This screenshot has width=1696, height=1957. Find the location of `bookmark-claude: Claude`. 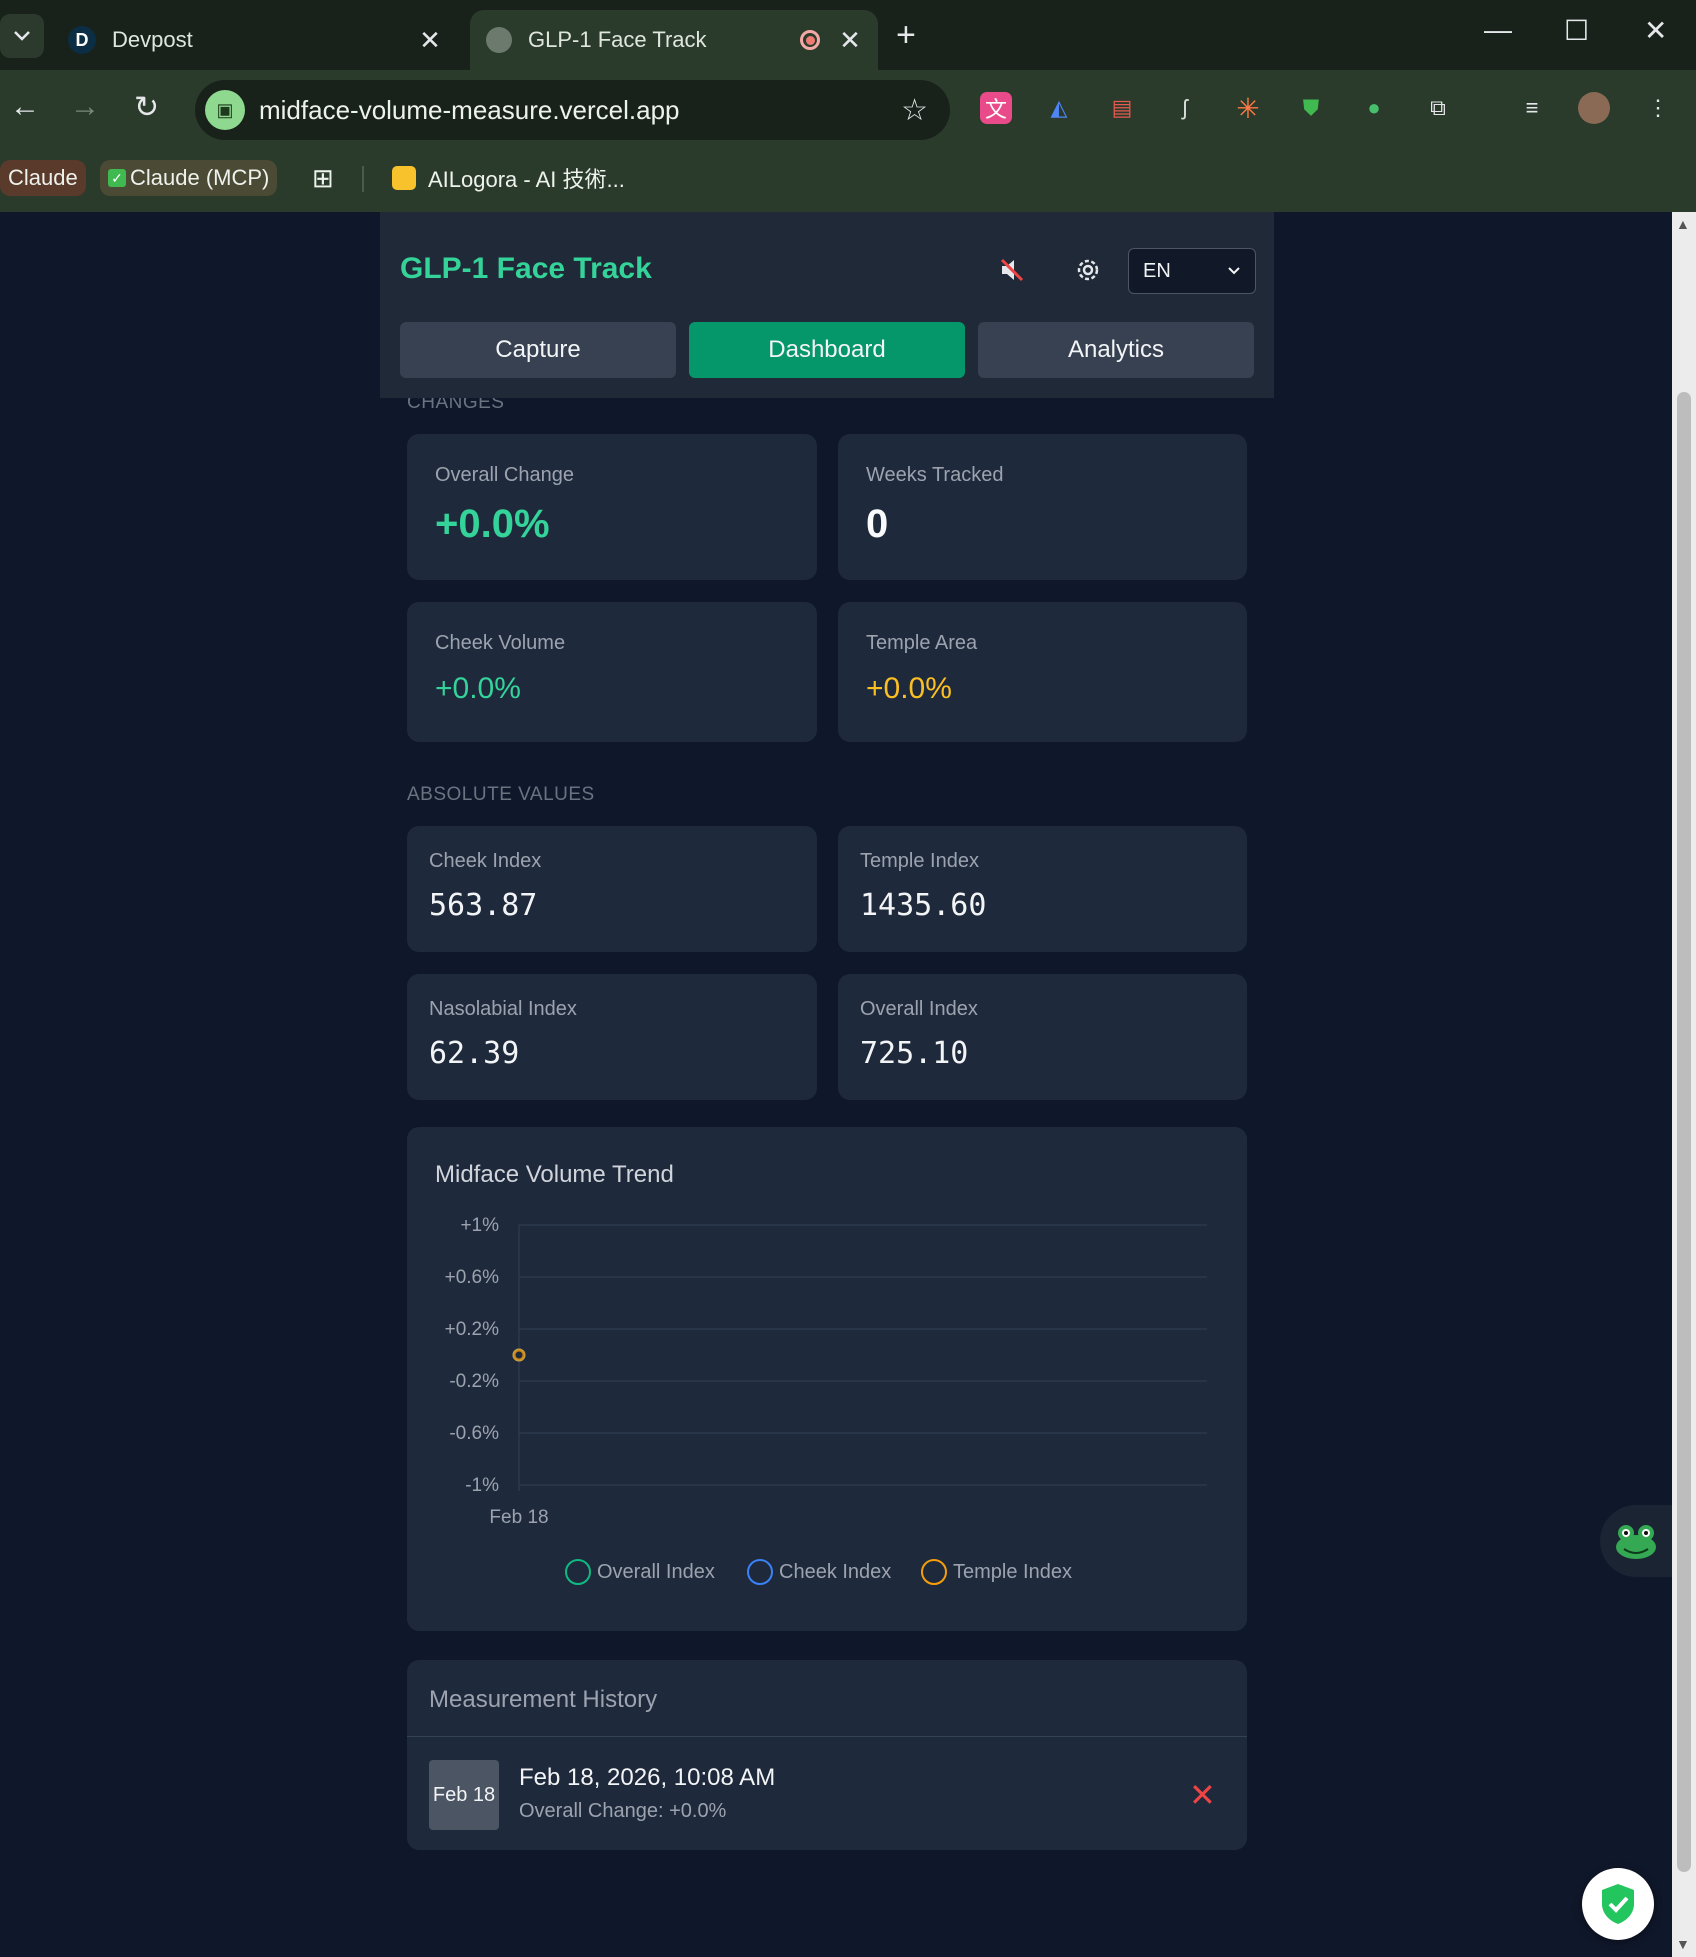

bookmark-claude: Claude is located at coordinates (43, 178).